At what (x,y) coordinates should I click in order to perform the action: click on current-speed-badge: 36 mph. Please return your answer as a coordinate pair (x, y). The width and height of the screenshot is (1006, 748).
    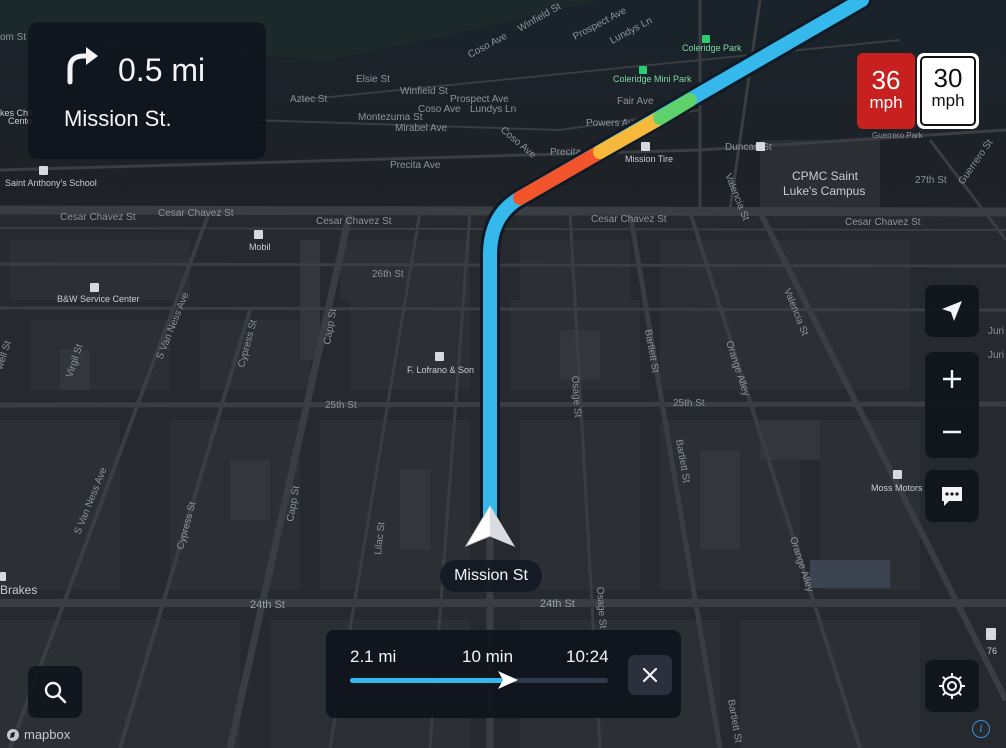
    Looking at the image, I should click on (886, 91).